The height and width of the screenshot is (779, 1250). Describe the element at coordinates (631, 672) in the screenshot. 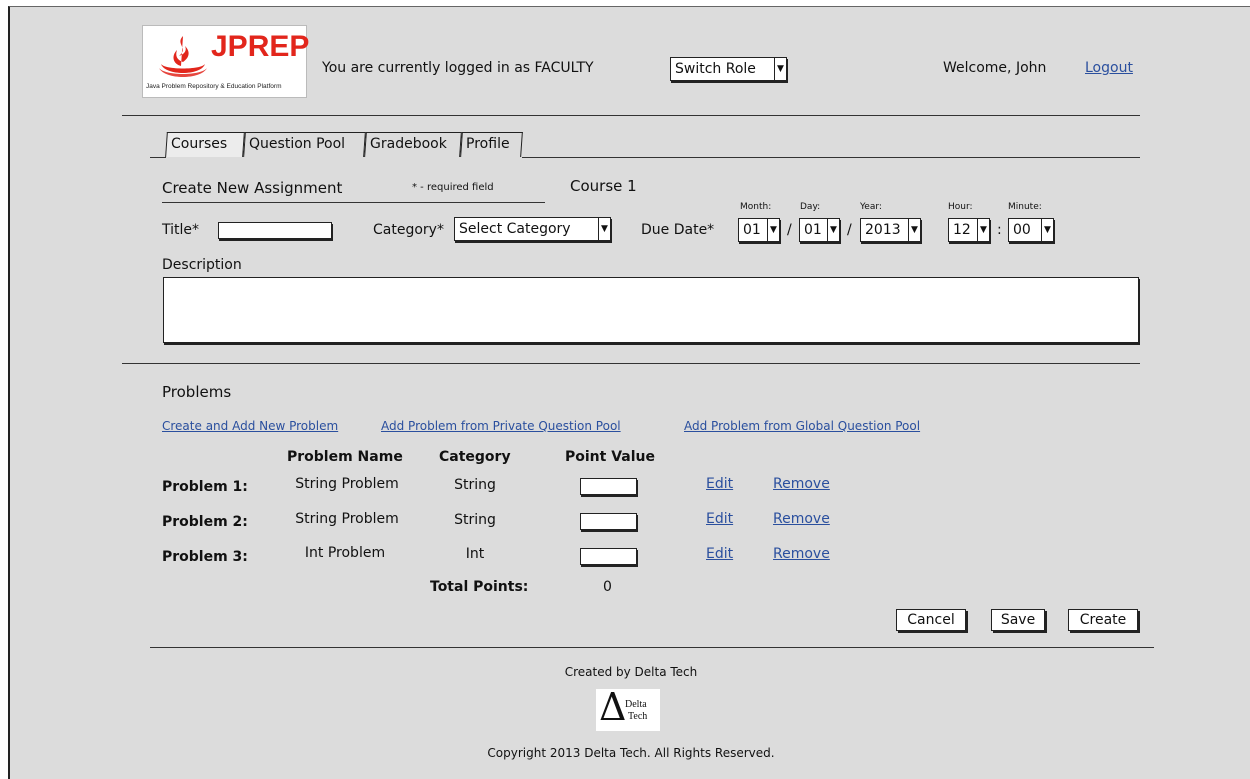

I see `created-by-text: Created by Delta Tech` at that location.